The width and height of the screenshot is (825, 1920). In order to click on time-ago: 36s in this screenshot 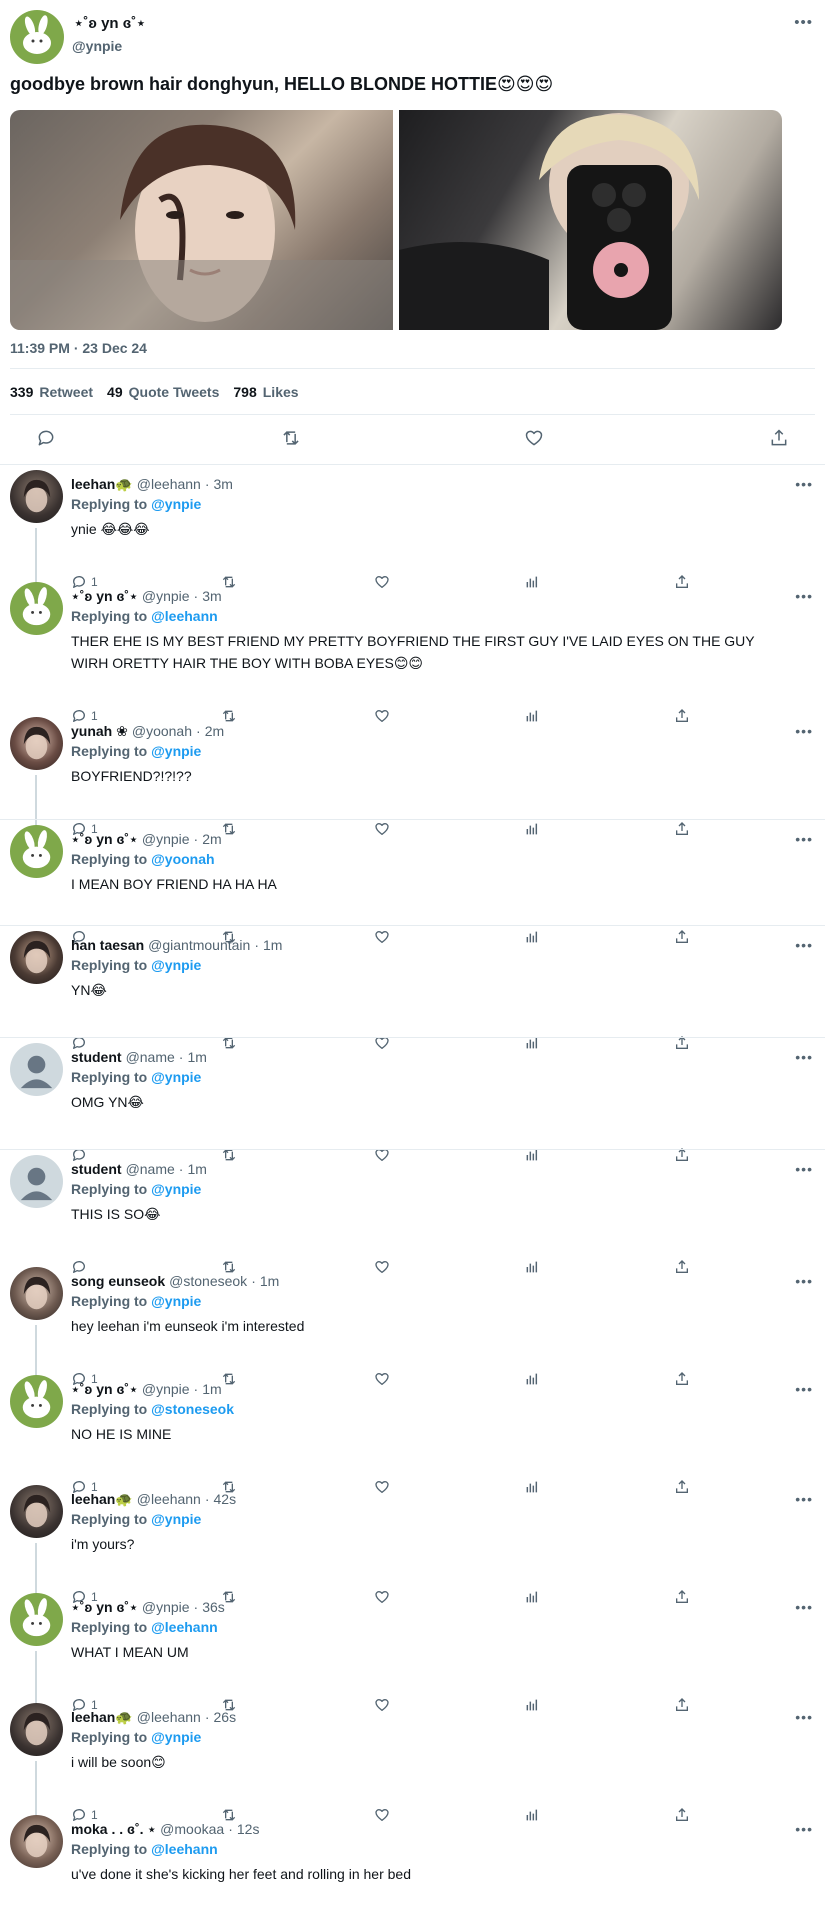, I will do `click(213, 1607)`.